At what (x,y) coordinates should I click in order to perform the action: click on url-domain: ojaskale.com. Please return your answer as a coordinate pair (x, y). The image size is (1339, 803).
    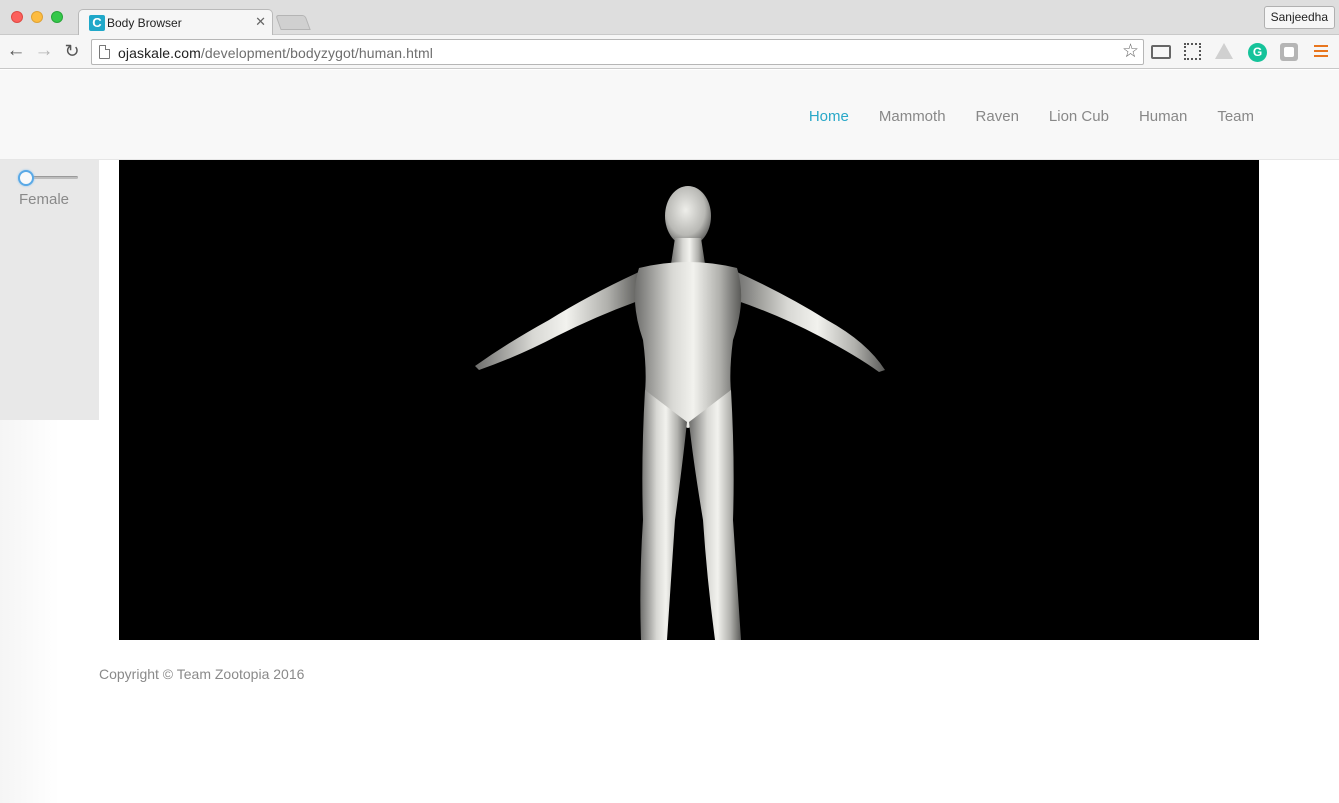
    Looking at the image, I should click on (159, 53).